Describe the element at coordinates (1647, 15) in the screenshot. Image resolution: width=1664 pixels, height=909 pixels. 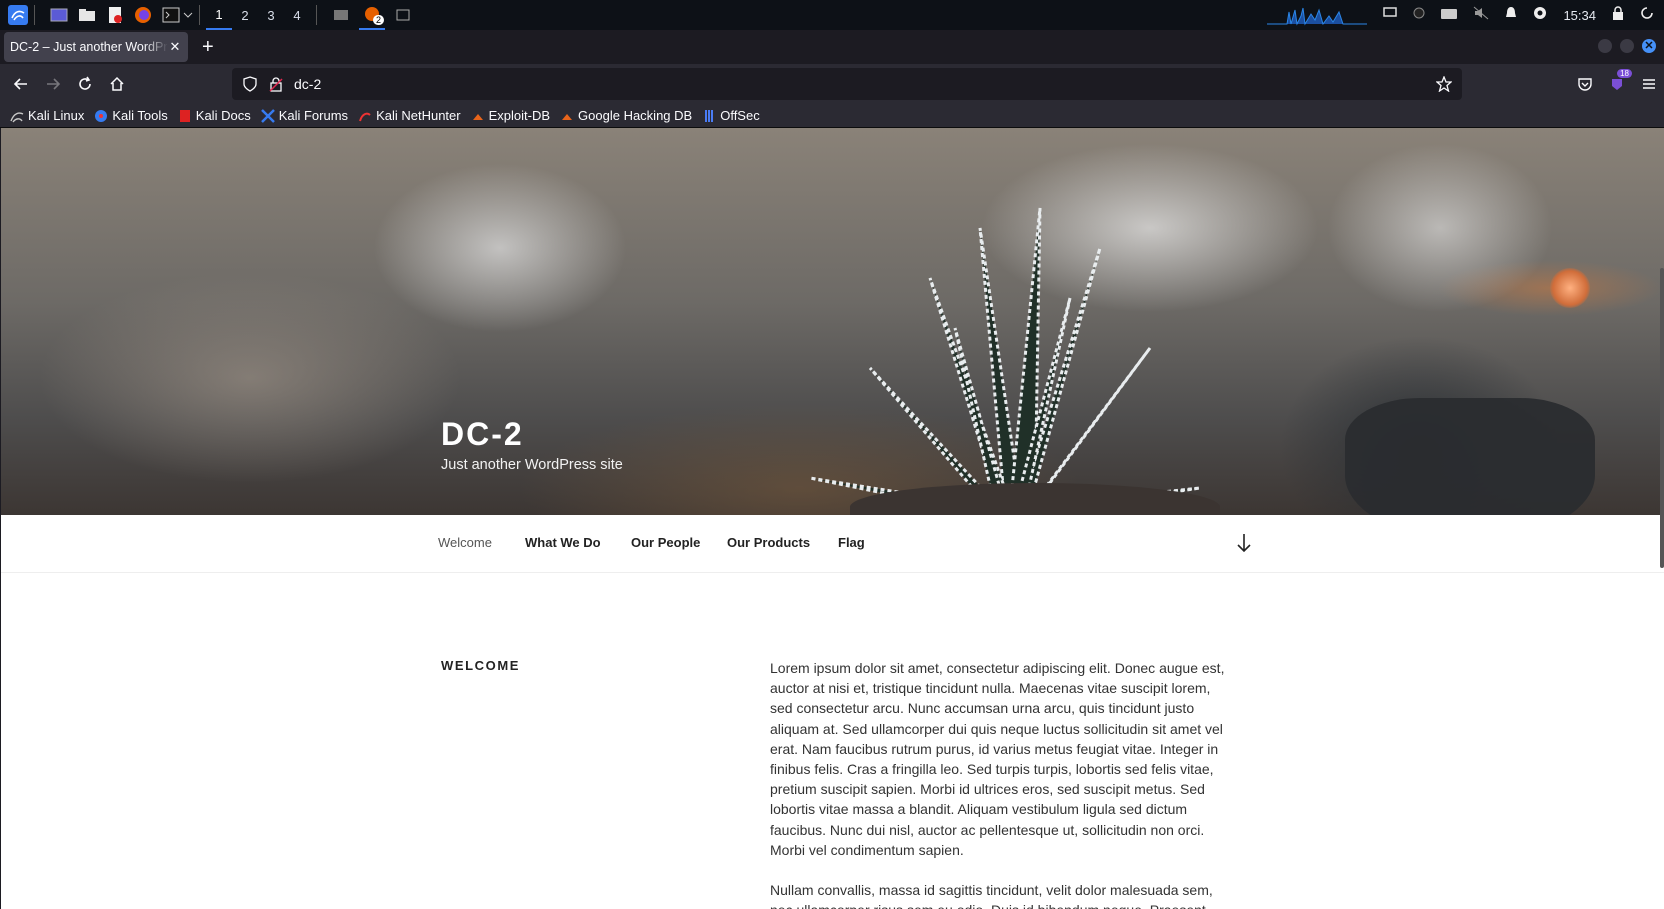
I see `logout-icon` at that location.